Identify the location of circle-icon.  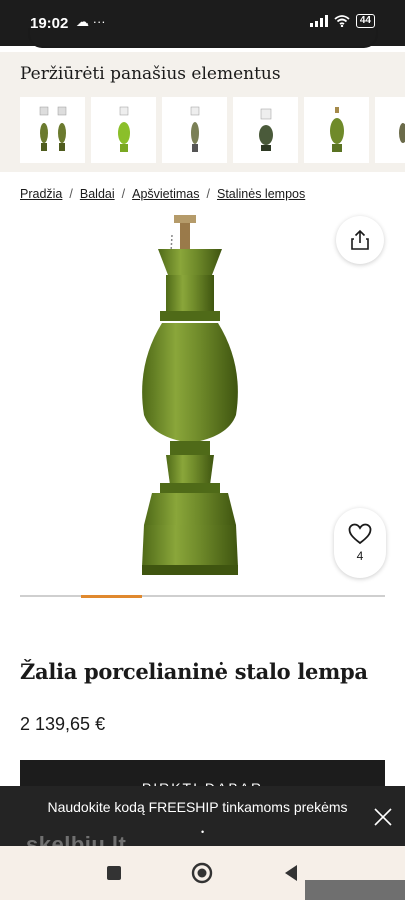
(202, 873).